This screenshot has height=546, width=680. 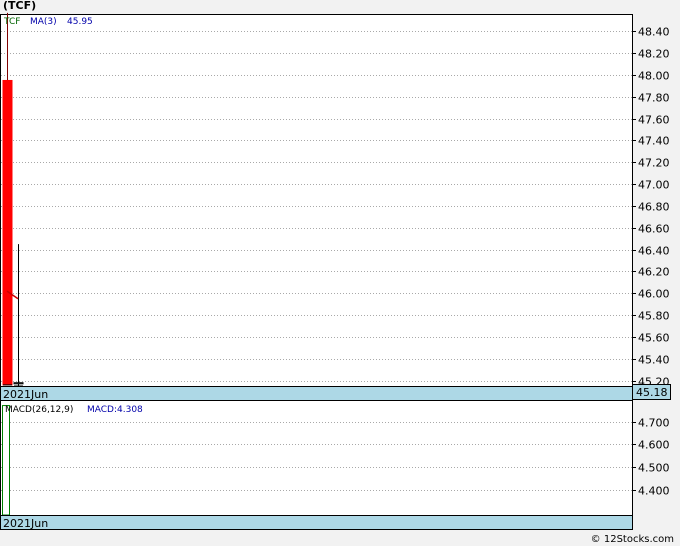 What do you see at coordinates (654, 229) in the screenshot?
I see `price-tick-label: 46.60` at bounding box center [654, 229].